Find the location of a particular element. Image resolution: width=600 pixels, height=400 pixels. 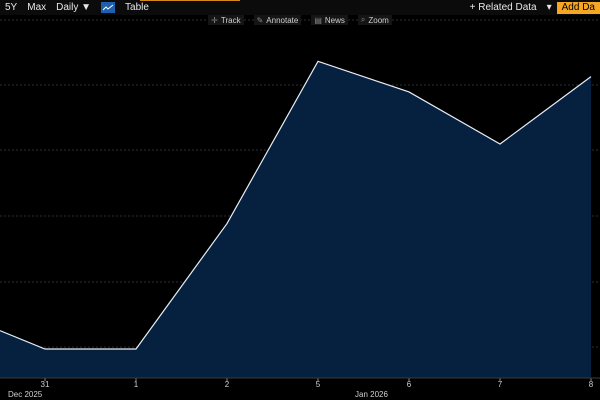

related-data-caret: ▾ is located at coordinates (549, 7).